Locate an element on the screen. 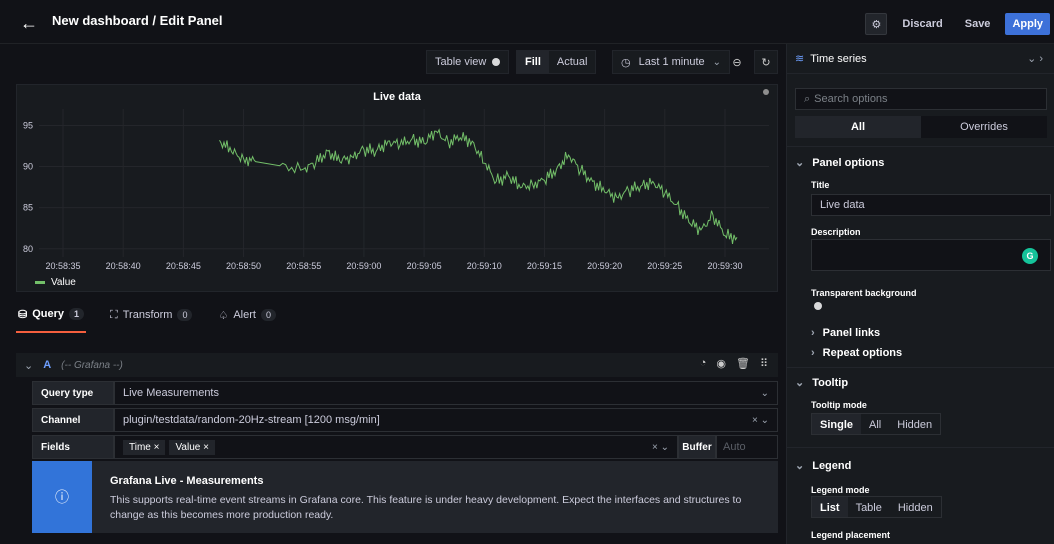  trash-icon: 🗑 is located at coordinates (743, 363).